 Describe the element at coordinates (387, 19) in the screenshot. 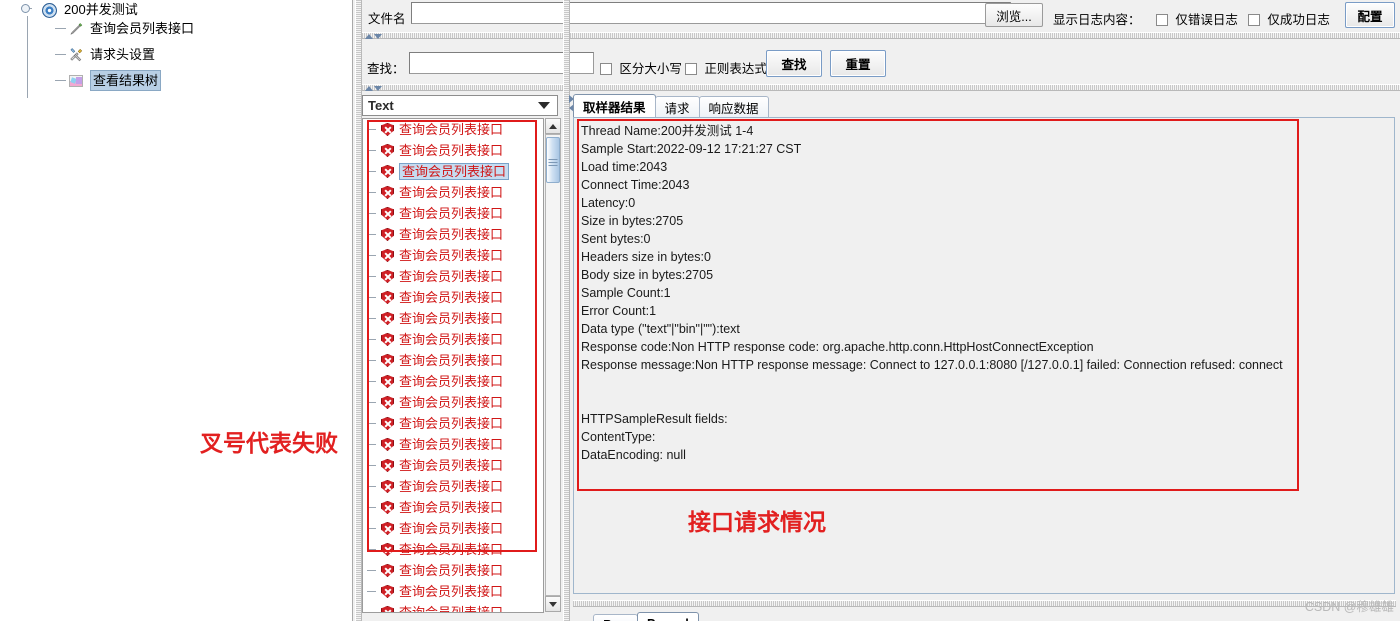

I see `filename-label: 文件名` at that location.